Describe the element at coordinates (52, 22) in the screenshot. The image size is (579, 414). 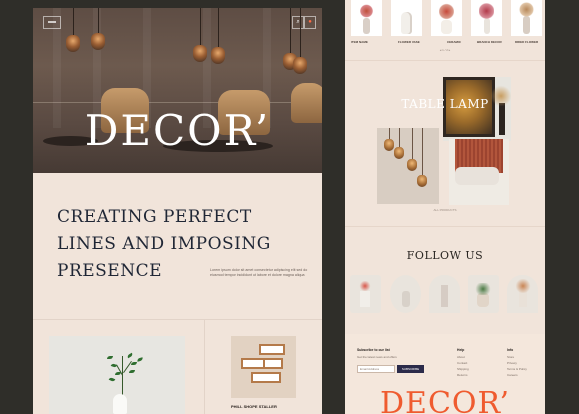
I see `menu-icon` at that location.